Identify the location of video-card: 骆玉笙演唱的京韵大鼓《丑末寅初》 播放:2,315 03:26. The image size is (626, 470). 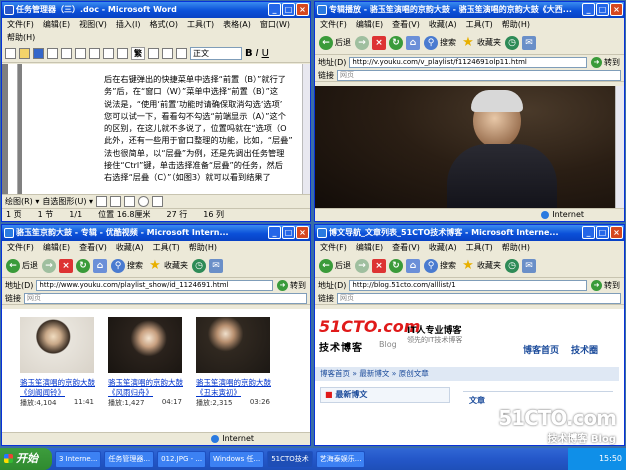
(236, 362).